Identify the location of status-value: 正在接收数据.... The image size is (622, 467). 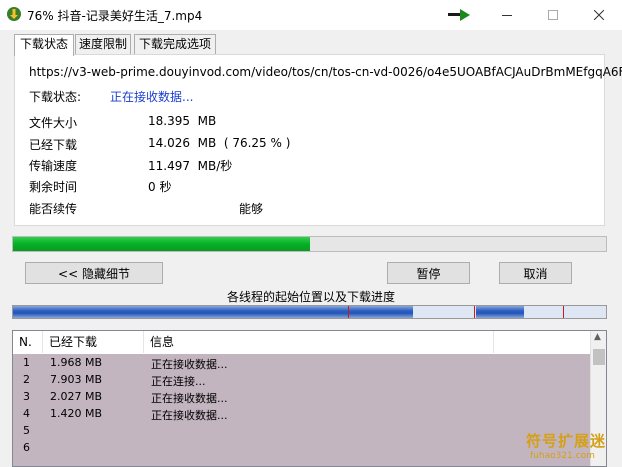
(152, 97).